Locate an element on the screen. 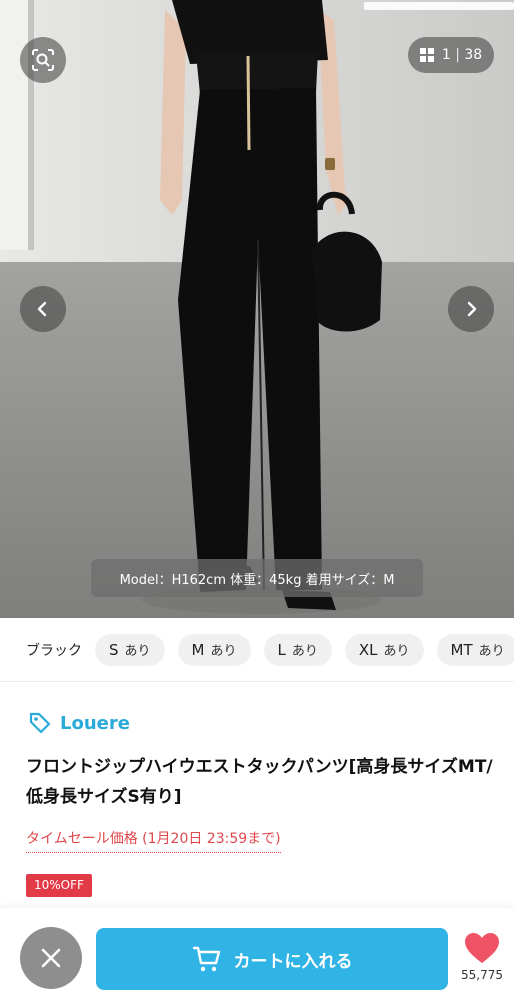 The image size is (514, 1000). tag-icon is located at coordinates (40, 723).